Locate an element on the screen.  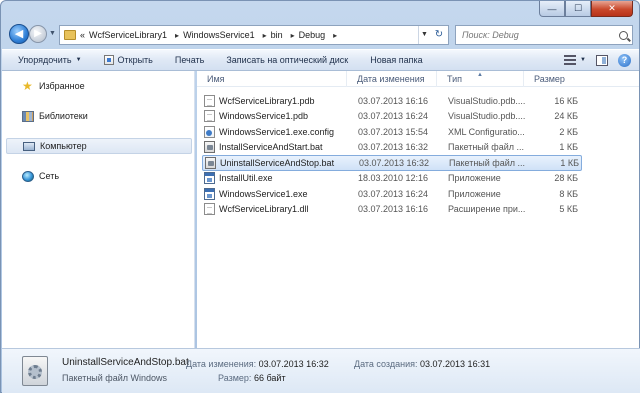
file-date: 03.07.2013 16:32 is located at coordinates (393, 147).